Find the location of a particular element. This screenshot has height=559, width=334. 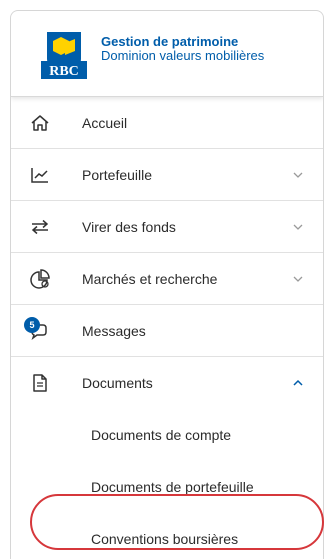

home-icon is located at coordinates (40, 122).